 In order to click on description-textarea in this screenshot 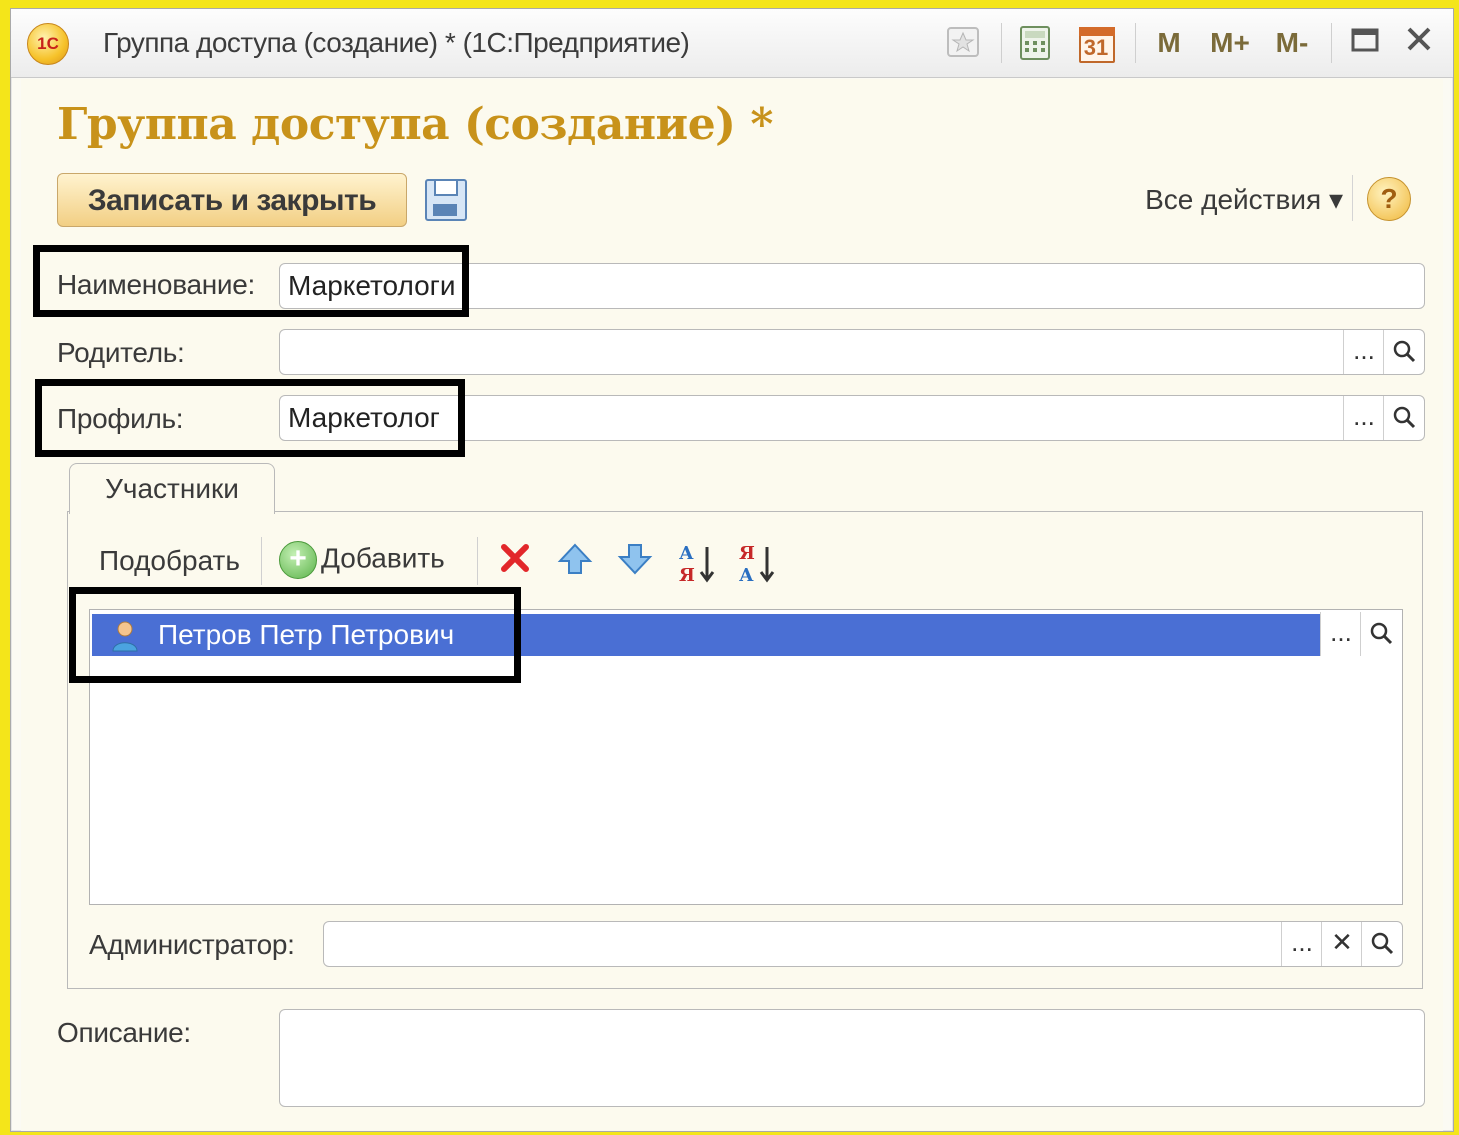, I will do `click(852, 1058)`.